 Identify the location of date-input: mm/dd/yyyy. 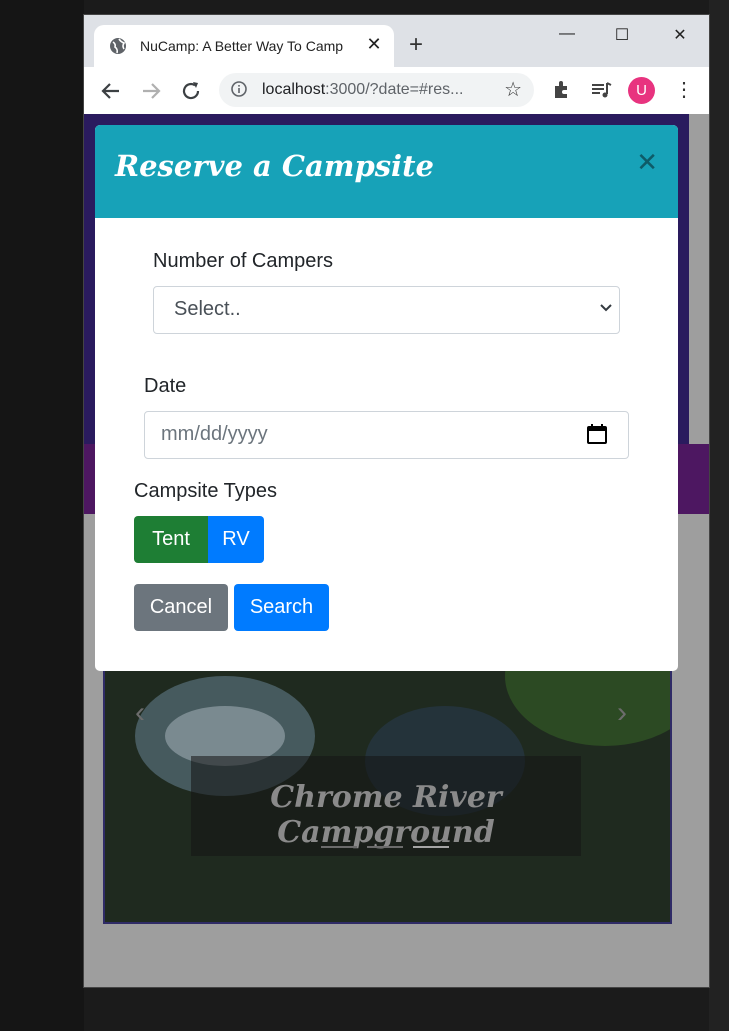
(386, 435).